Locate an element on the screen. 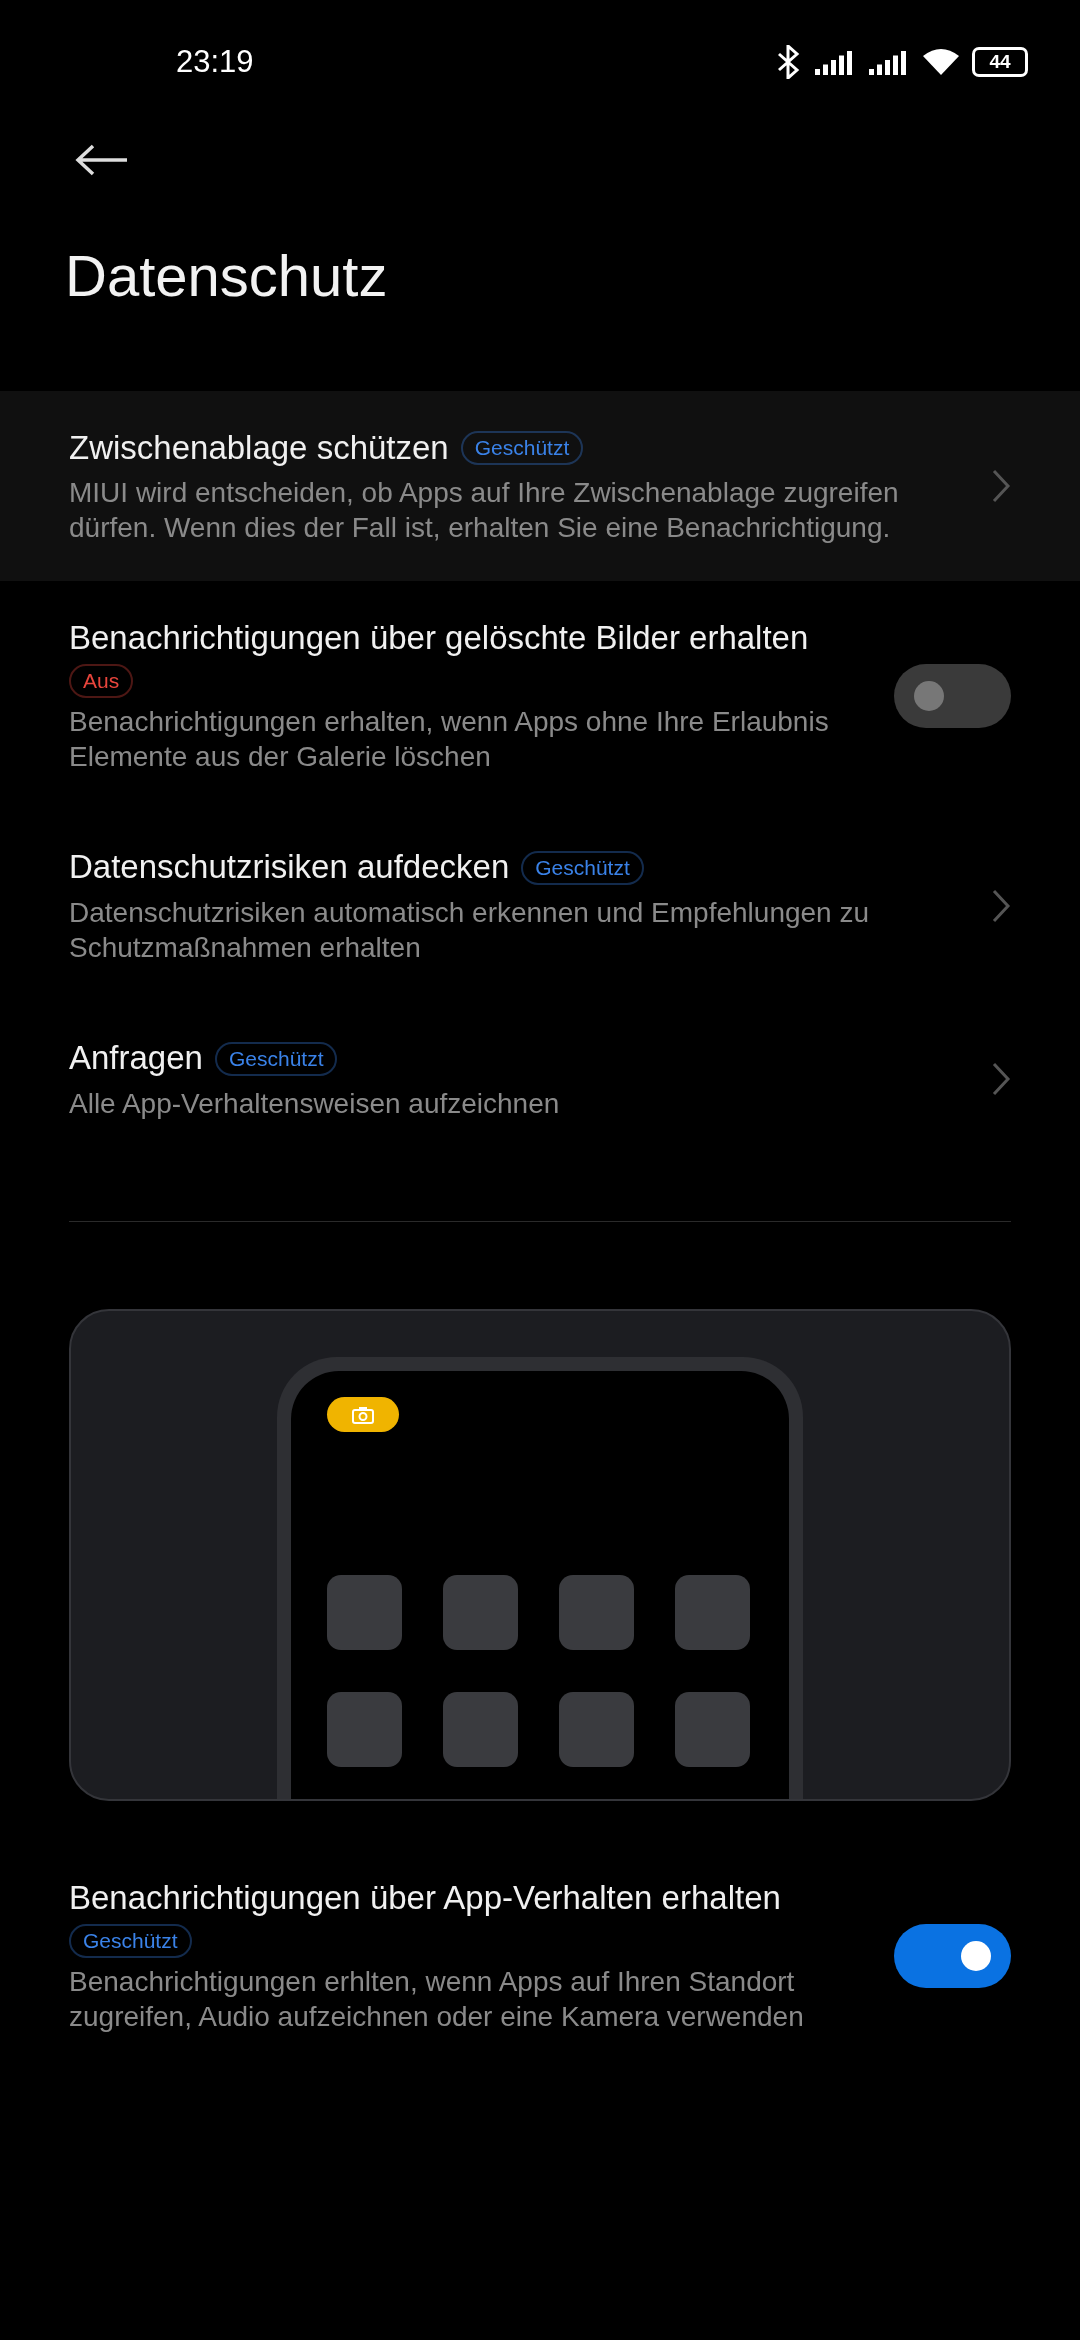  back-arrow-icon is located at coordinates (102, 160).